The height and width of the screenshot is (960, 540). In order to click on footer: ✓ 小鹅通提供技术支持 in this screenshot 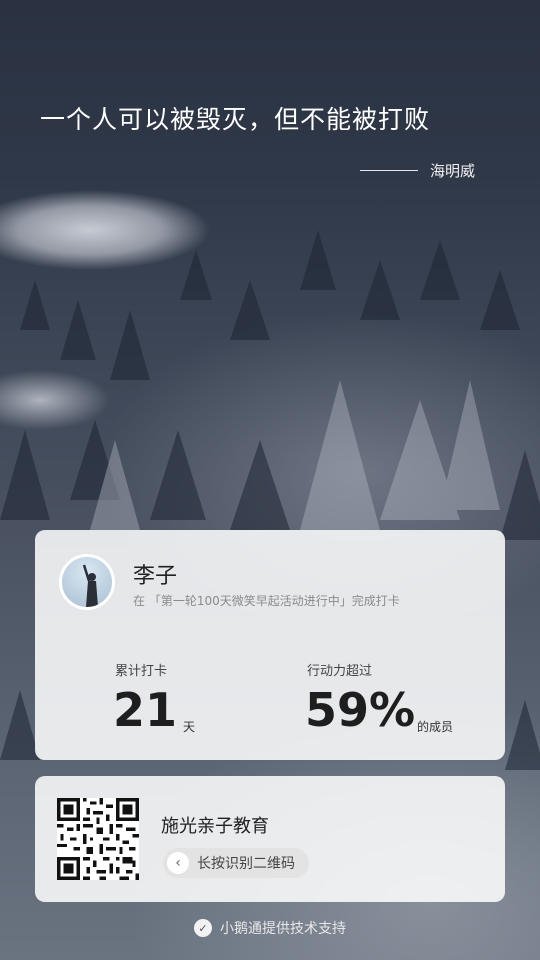, I will do `click(270, 928)`.